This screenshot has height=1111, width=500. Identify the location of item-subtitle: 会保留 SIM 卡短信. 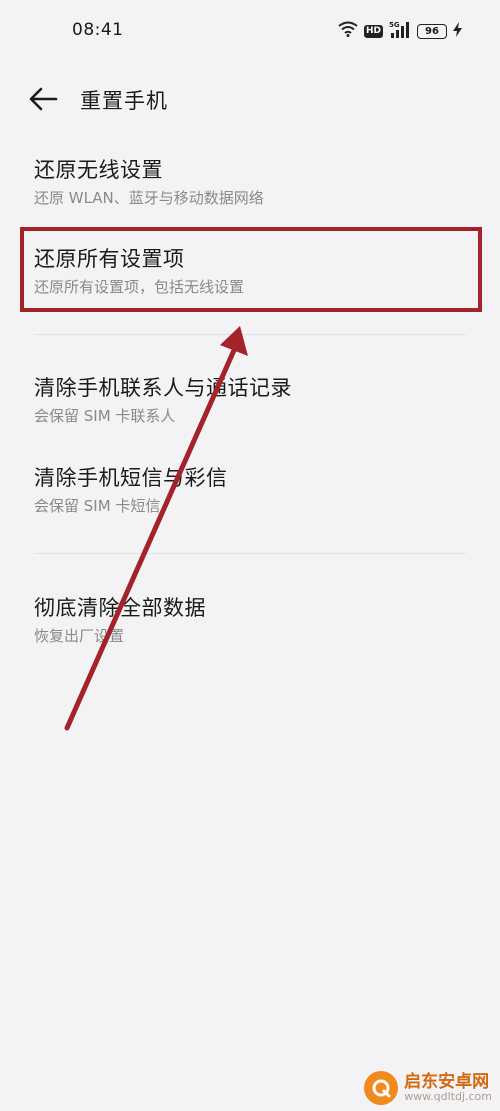
(97, 506).